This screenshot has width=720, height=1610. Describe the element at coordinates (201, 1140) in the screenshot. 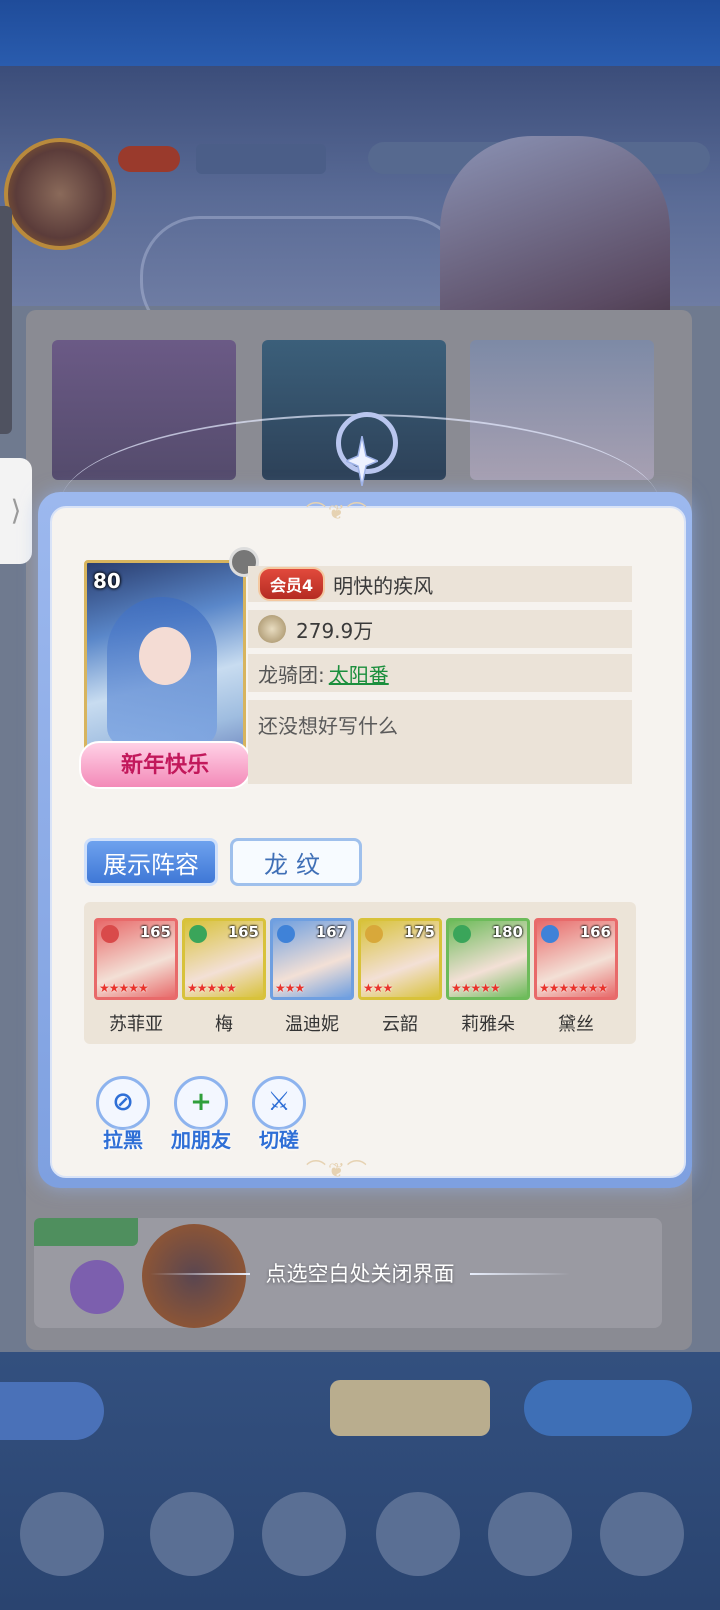

I see `add-friend-label: 加朋友` at that location.